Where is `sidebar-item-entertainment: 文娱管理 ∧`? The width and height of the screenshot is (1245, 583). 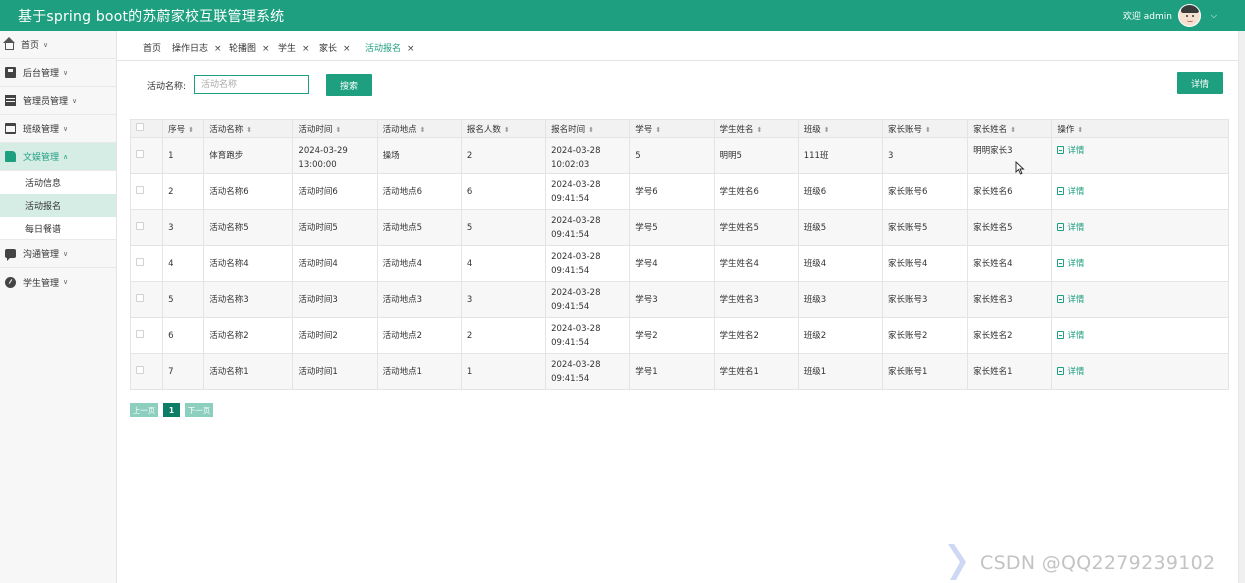
sidebar-item-entertainment: 文娱管理 ∧ is located at coordinates (58, 157).